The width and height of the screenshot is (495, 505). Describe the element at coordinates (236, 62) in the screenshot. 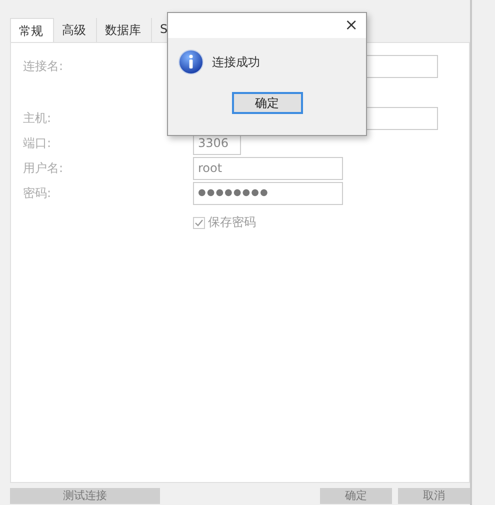

I see `message-text: 连接成功` at that location.